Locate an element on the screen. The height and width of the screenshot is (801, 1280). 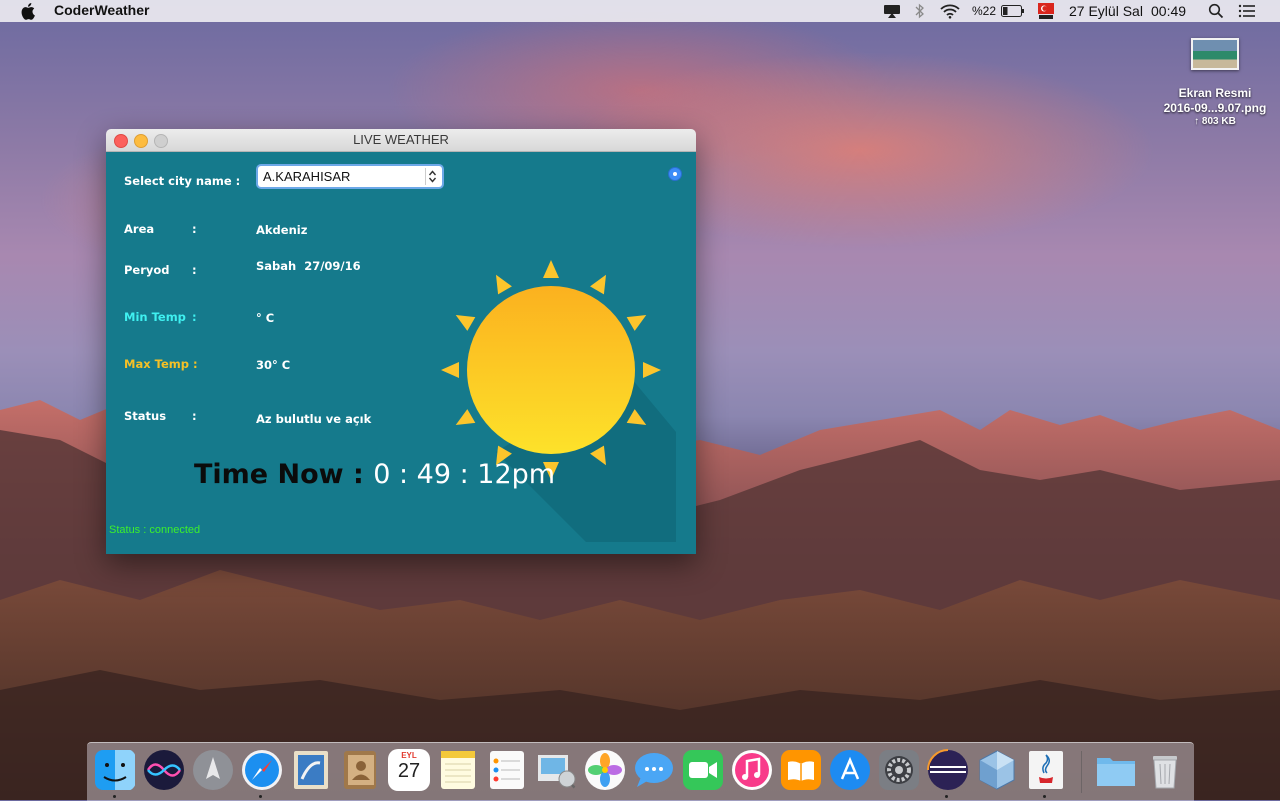
trash-icon is located at coordinates (1165, 770).